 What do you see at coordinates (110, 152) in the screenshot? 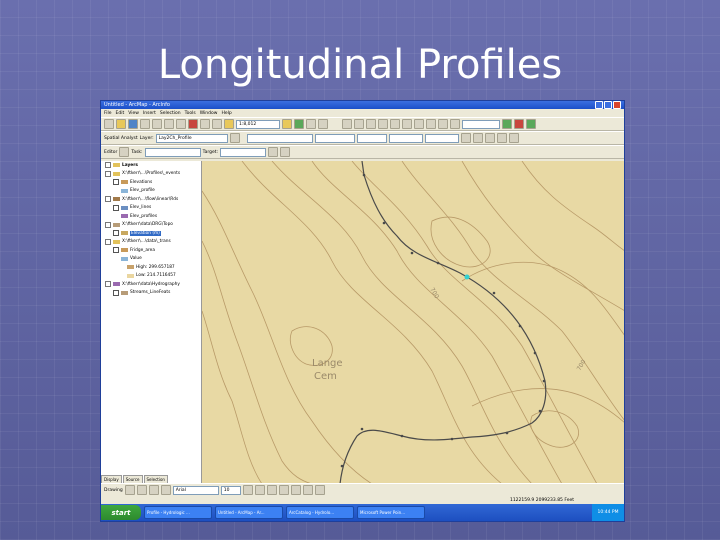
I see `editor-label: Editor` at bounding box center [110, 152].